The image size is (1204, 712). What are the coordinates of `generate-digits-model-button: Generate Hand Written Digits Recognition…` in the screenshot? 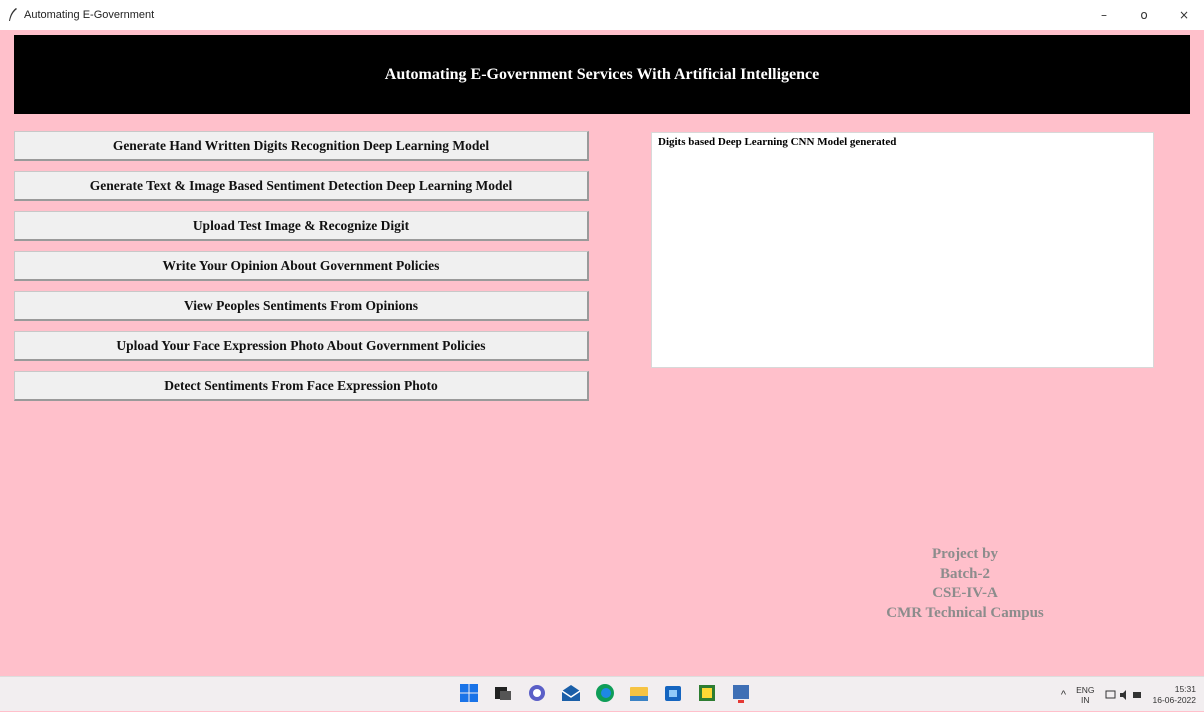 It's located at (301, 146).